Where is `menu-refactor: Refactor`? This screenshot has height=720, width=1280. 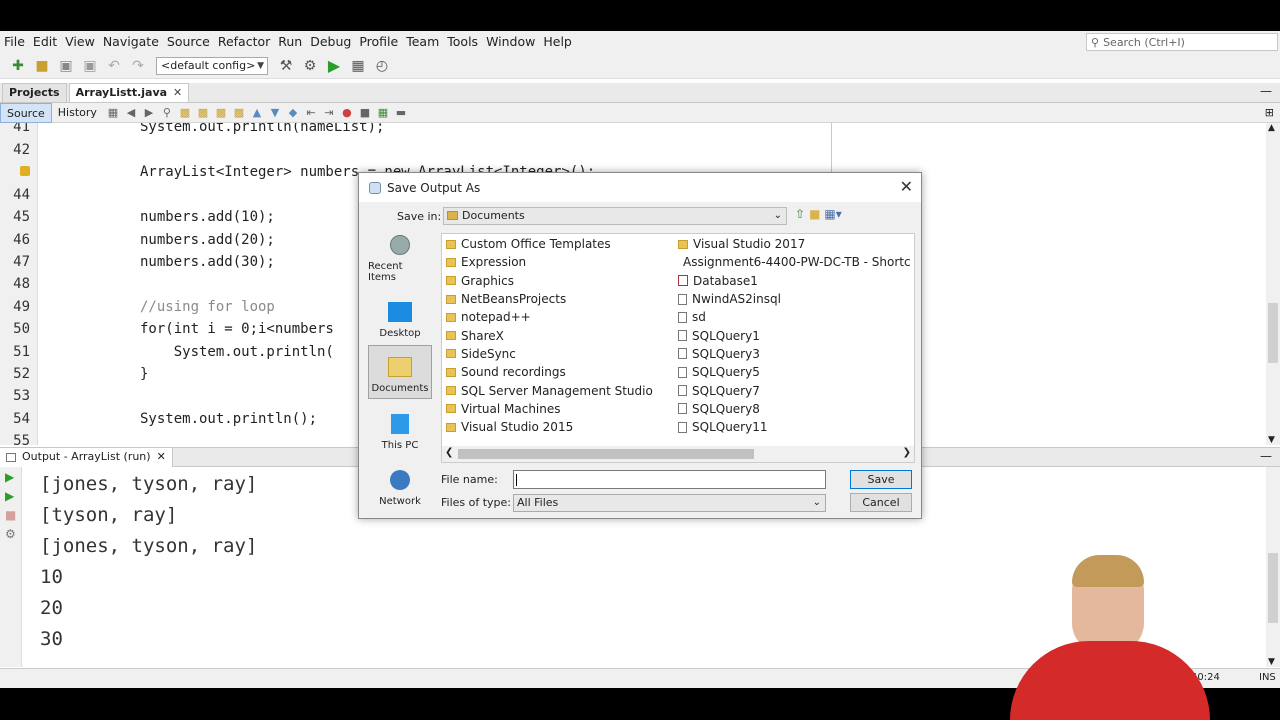
menu-refactor: Refactor is located at coordinates (244, 42).